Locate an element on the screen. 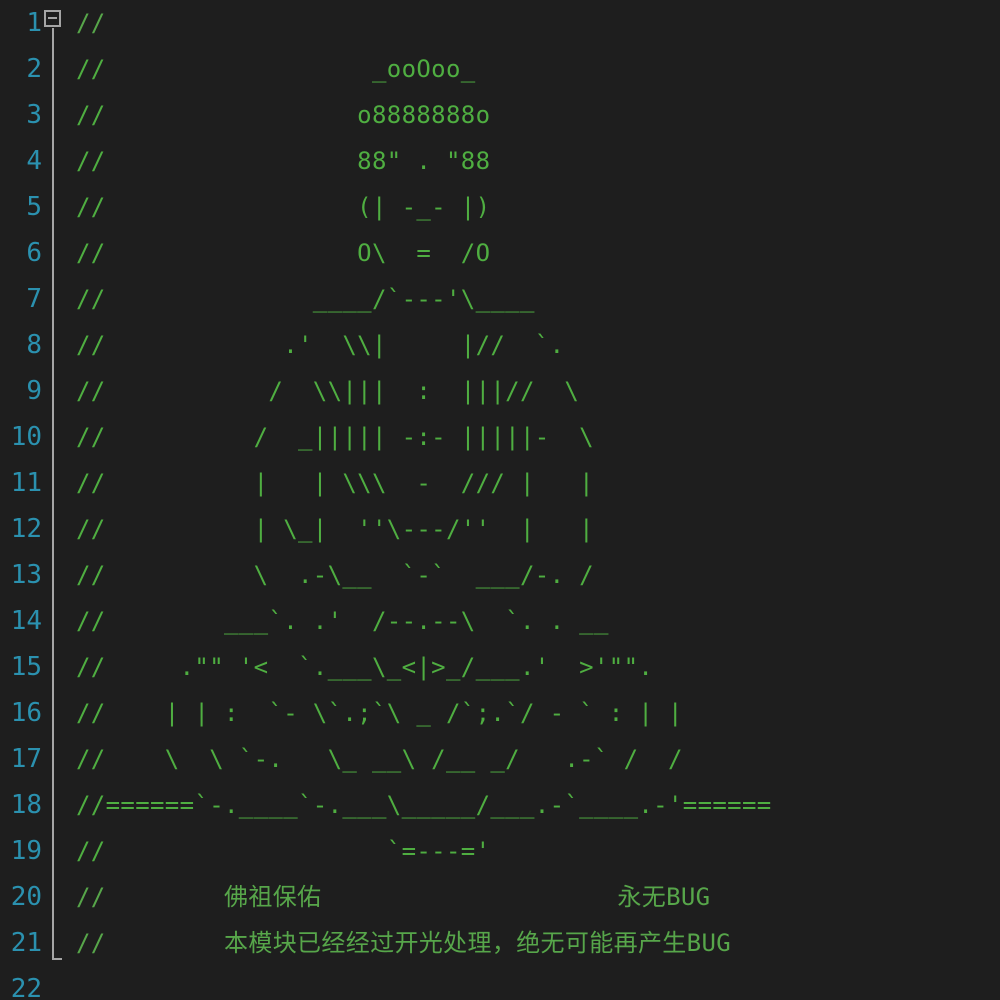 The width and height of the screenshot is (1000, 1000). code-line: // `=---=' is located at coordinates (283, 851).